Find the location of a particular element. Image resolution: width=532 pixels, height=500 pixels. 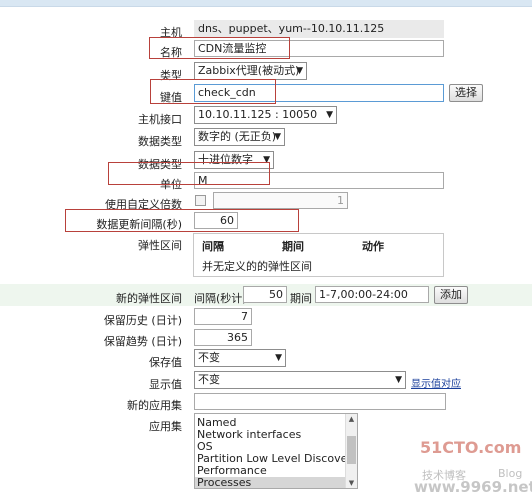

multiplier-checkbox is located at coordinates (200, 200).